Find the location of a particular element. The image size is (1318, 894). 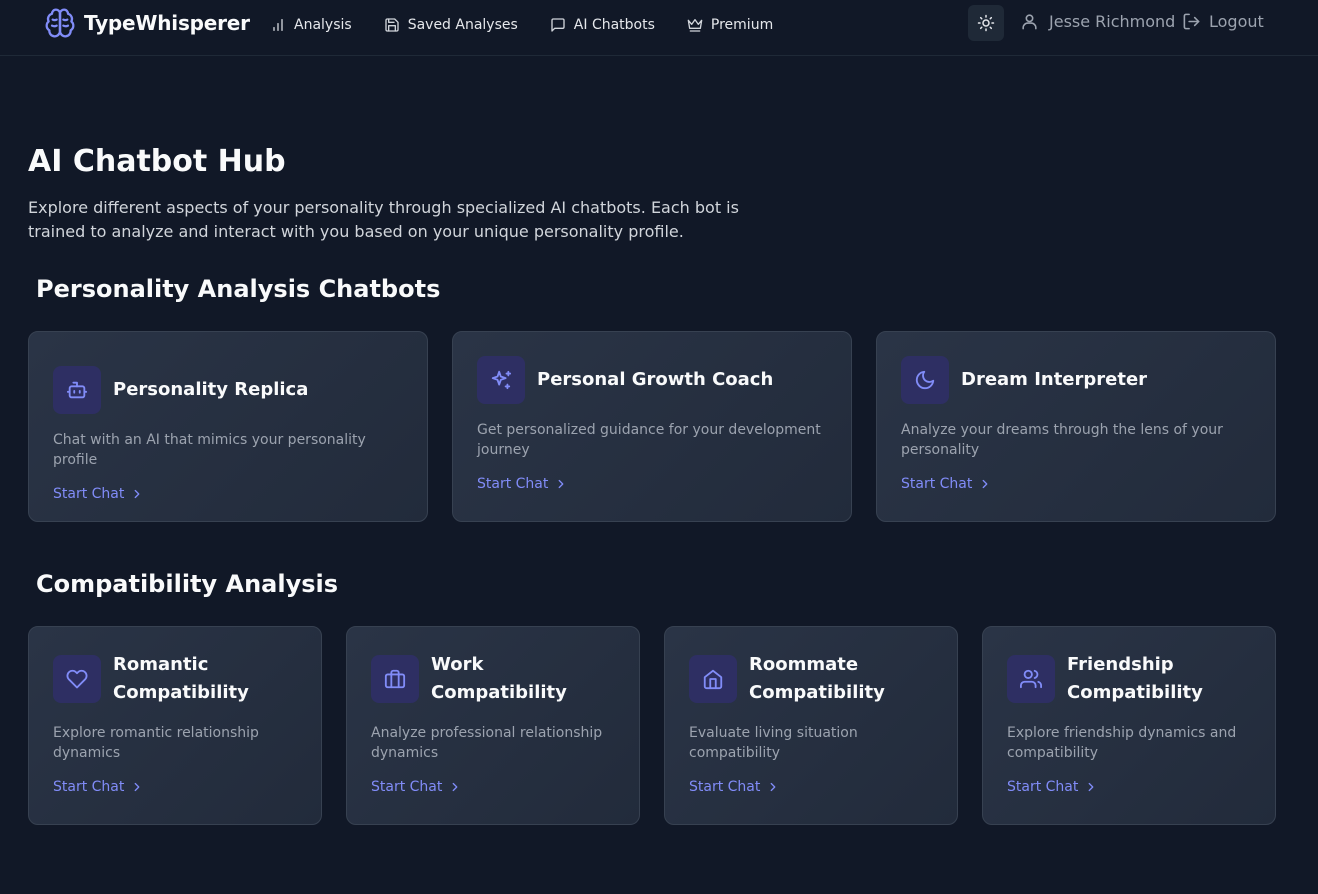

card-title: Dream Interpreter is located at coordinates (1054, 379).